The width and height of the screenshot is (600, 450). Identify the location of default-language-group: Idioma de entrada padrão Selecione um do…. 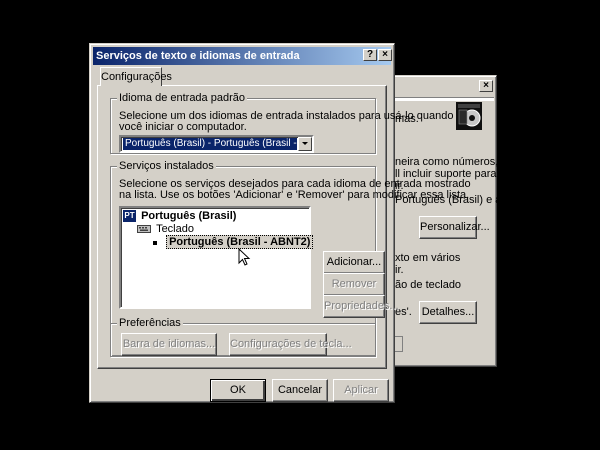
(282, 122).